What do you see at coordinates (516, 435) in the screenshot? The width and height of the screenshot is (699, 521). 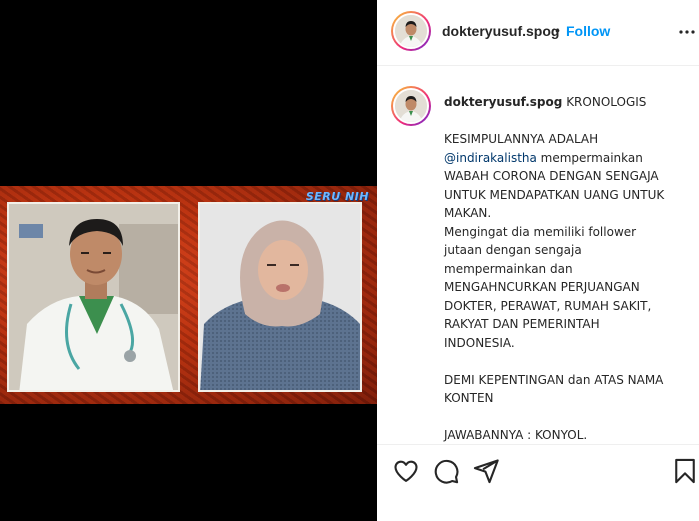 I see `caption-line: JAWABANNYA : KONYOL.` at bounding box center [516, 435].